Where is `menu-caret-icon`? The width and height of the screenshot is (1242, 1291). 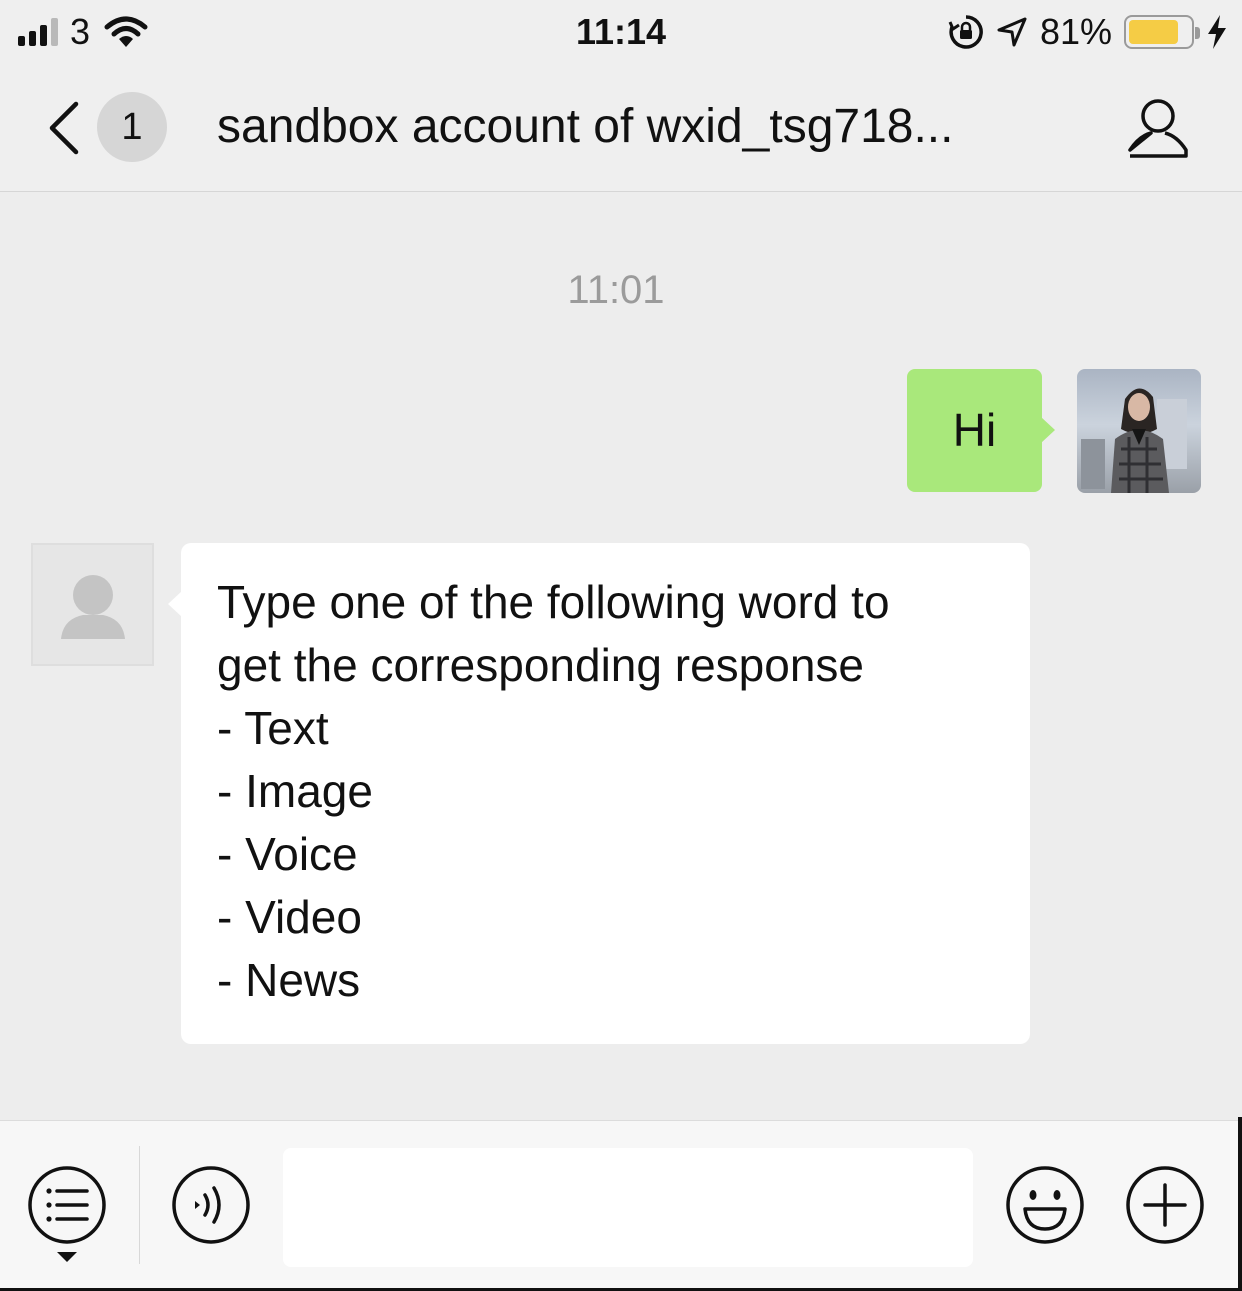 menu-caret-icon is located at coordinates (67, 1257).